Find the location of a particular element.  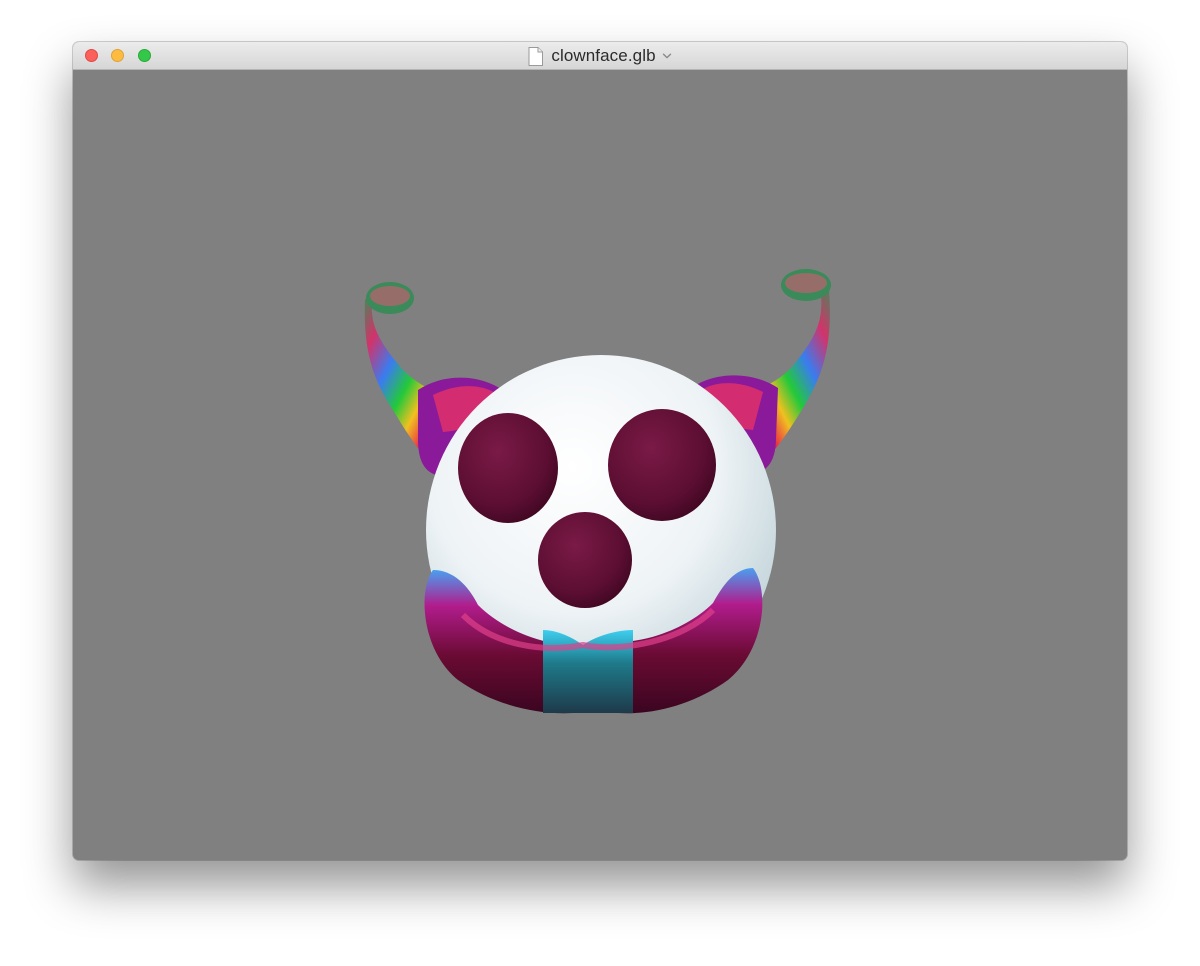

title-bar: clownface.glb is located at coordinates (600, 56).